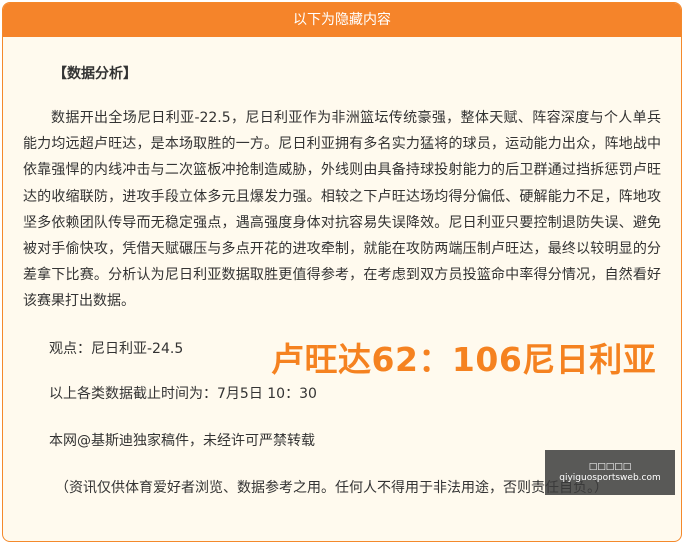 The image size is (686, 542). Describe the element at coordinates (95, 74) in the screenshot. I see `article-heading: 【数据分析】` at that location.